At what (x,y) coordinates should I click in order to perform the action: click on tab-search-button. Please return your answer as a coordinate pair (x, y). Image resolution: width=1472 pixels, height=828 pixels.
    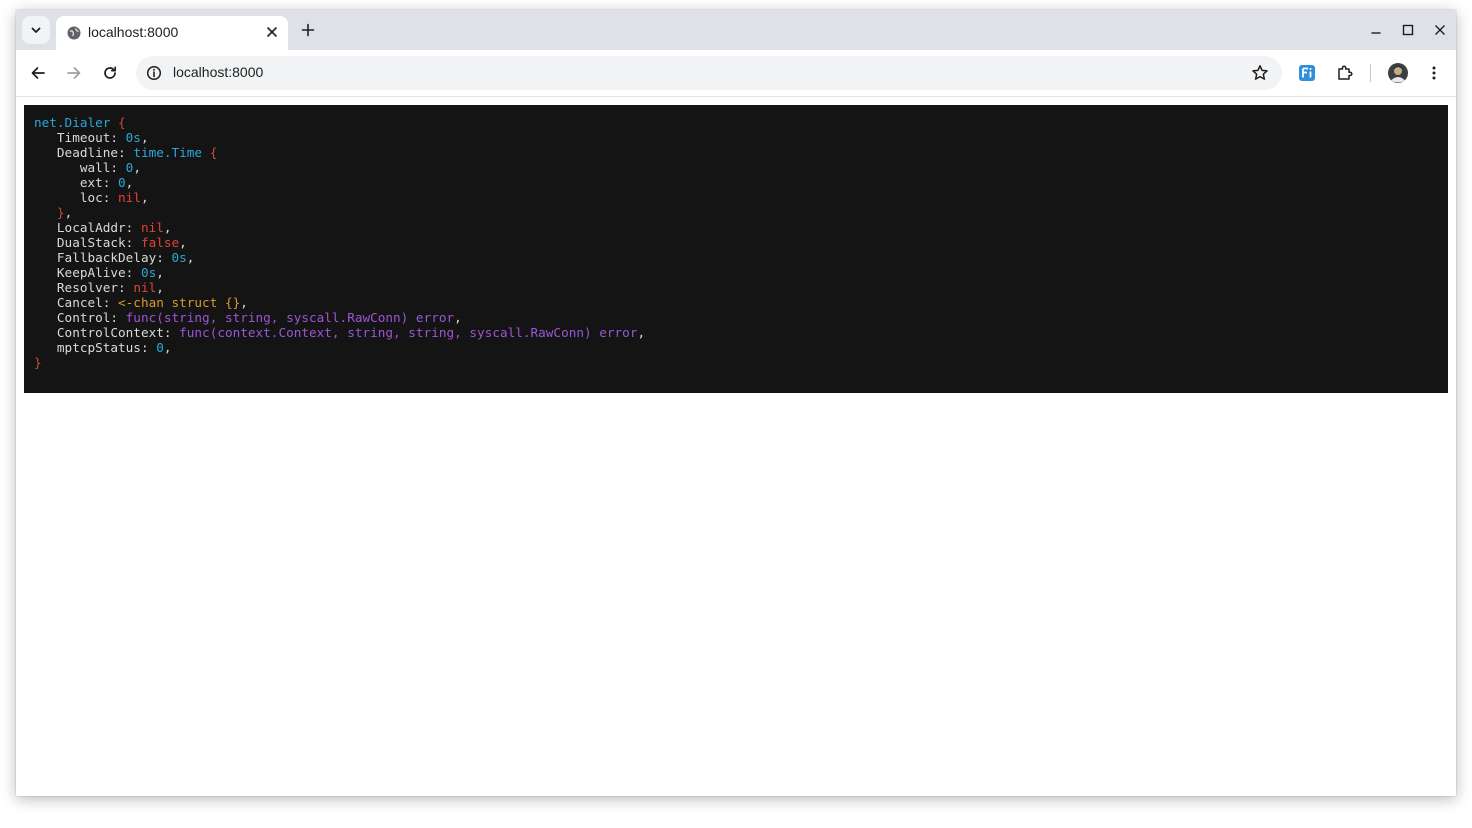
    Looking at the image, I should click on (36, 30).